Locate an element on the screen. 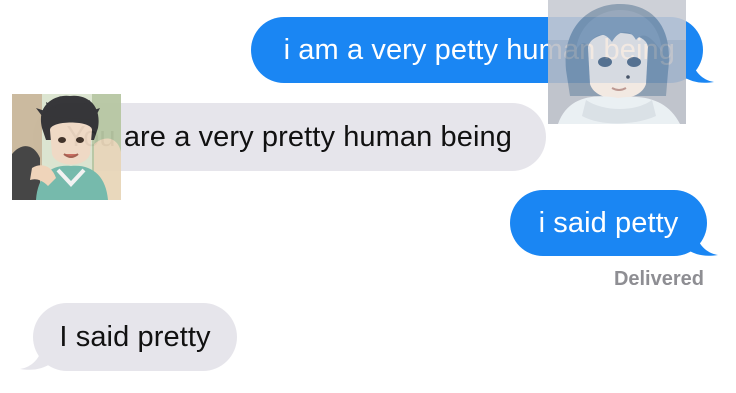 This screenshot has width=736, height=393. message-text: I said pretty is located at coordinates (135, 336).